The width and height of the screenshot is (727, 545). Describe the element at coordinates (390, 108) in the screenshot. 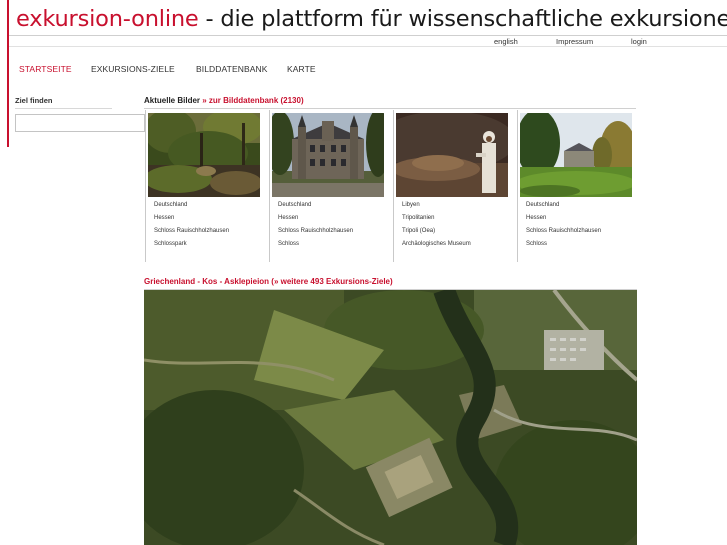

I see `latest-images-divider` at that location.